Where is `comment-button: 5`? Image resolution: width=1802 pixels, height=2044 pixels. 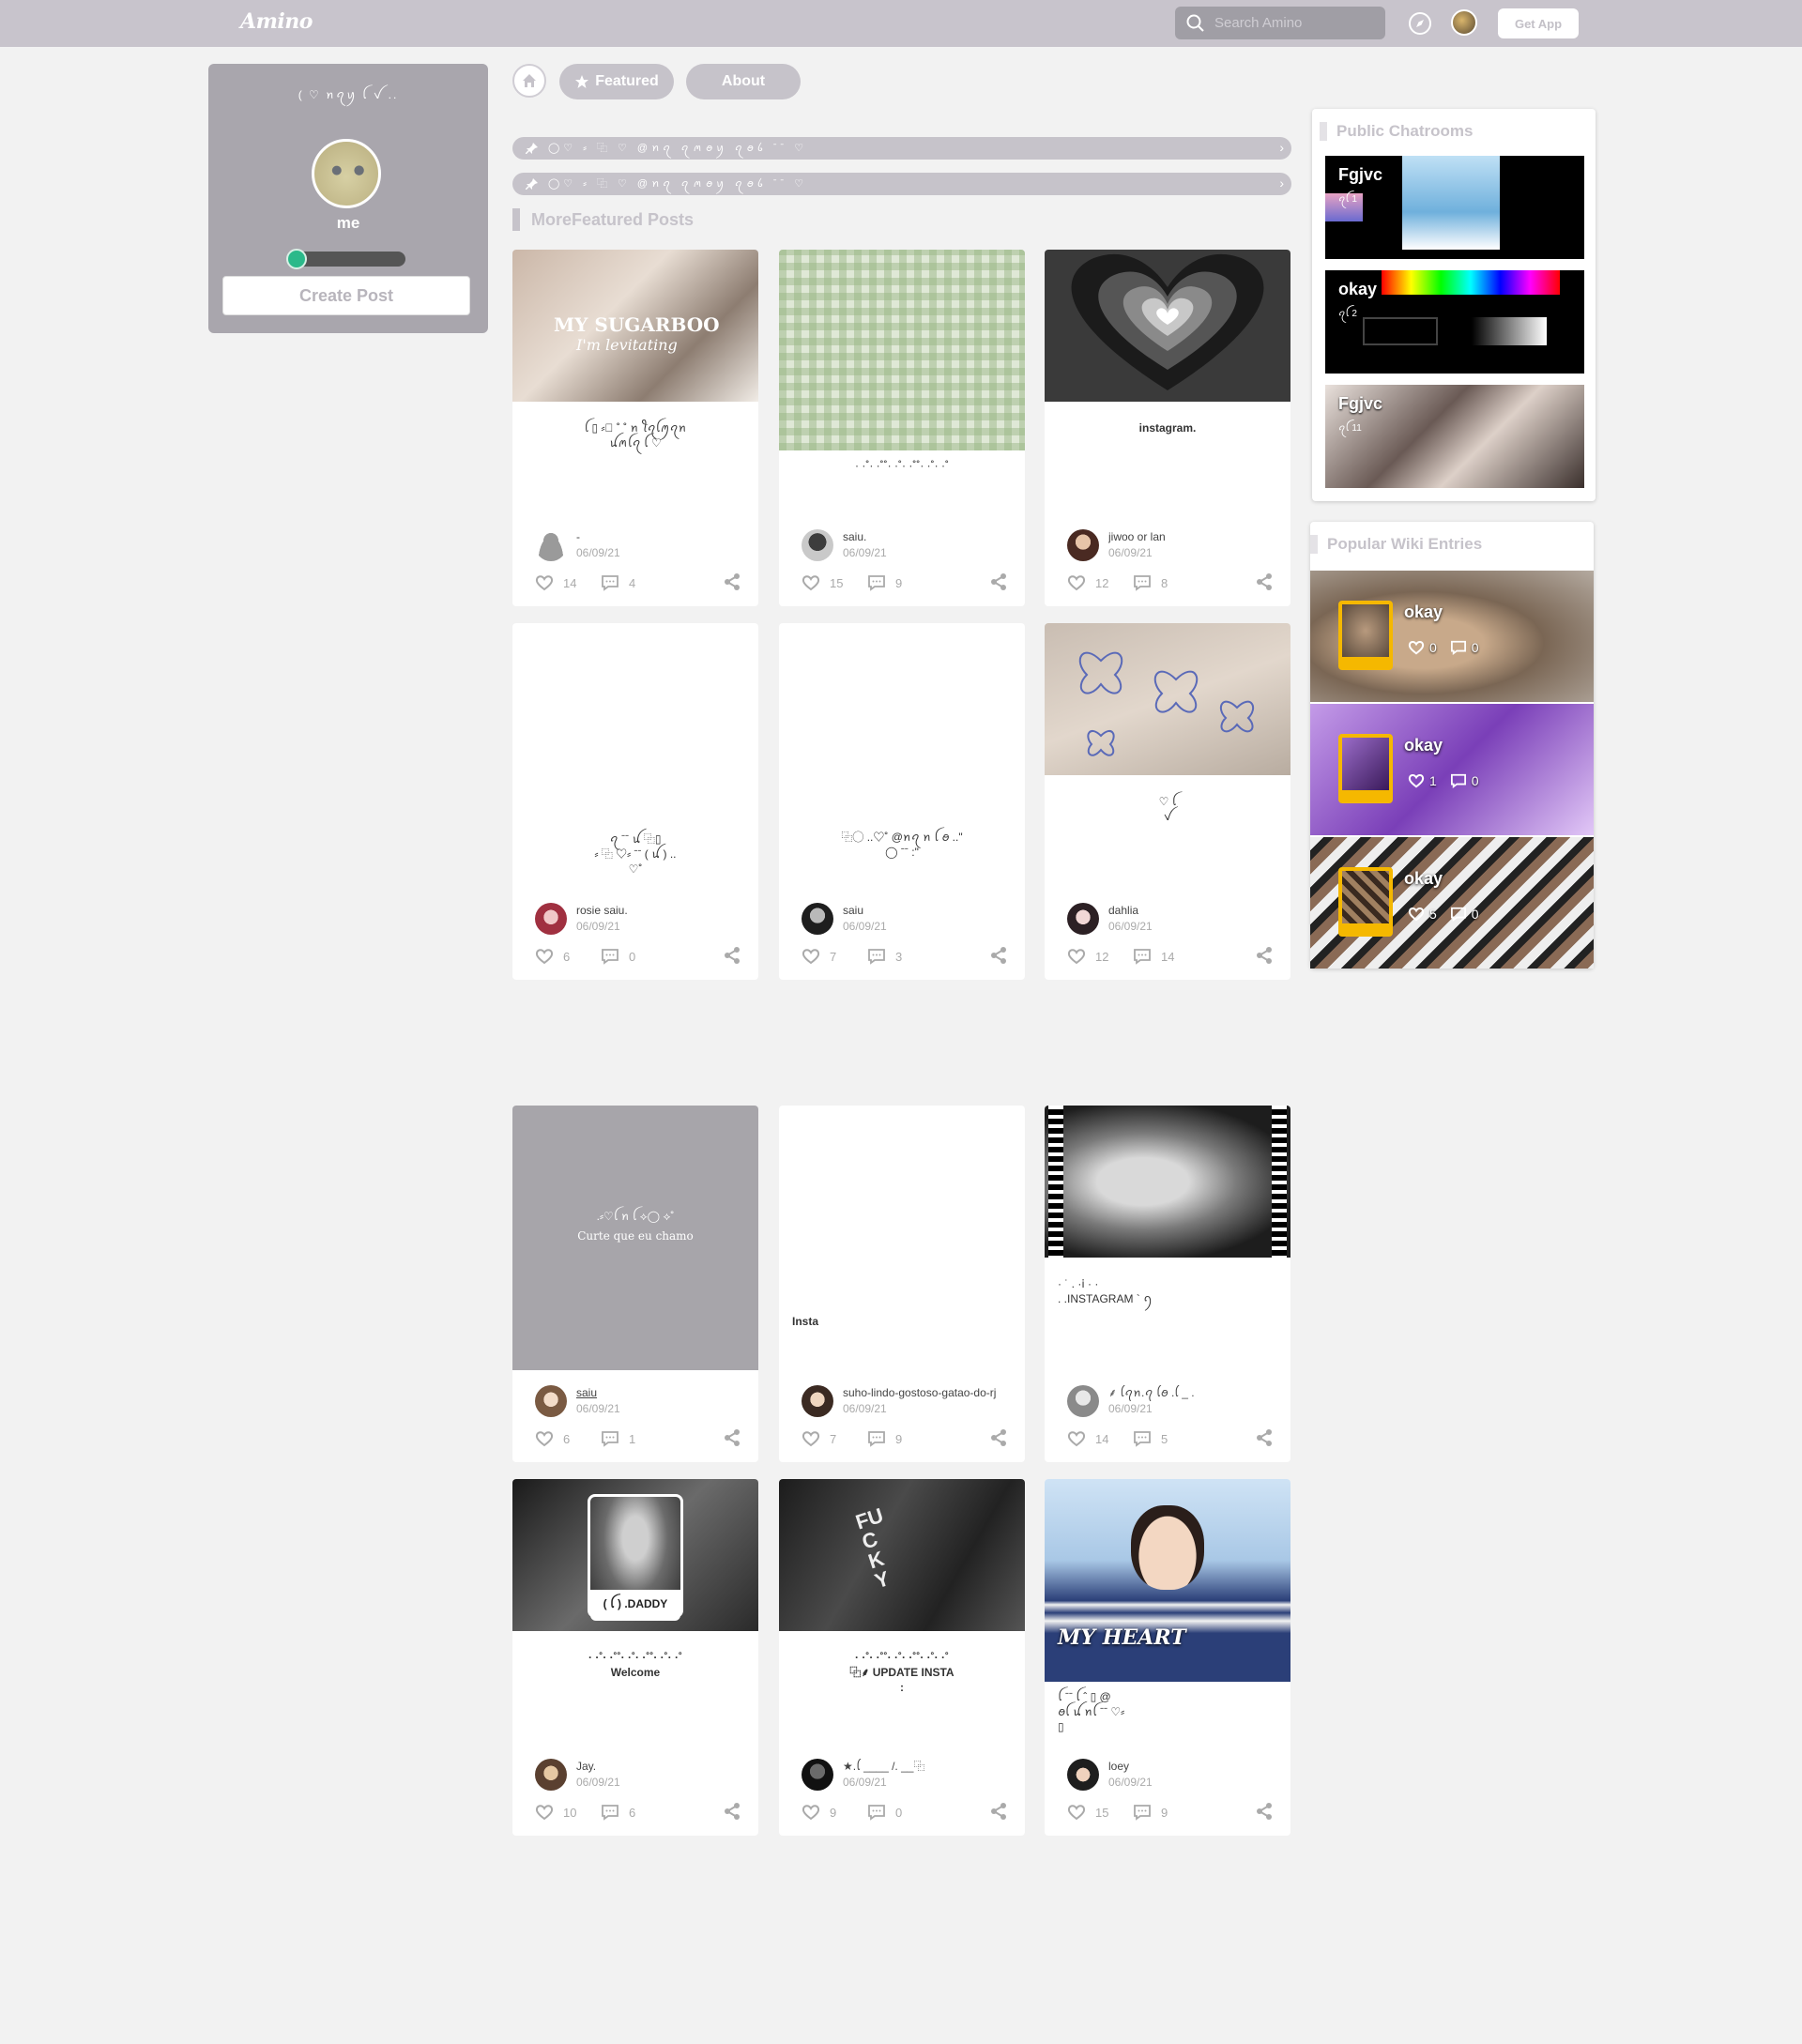 comment-button: 5 is located at coordinates (1166, 1438).